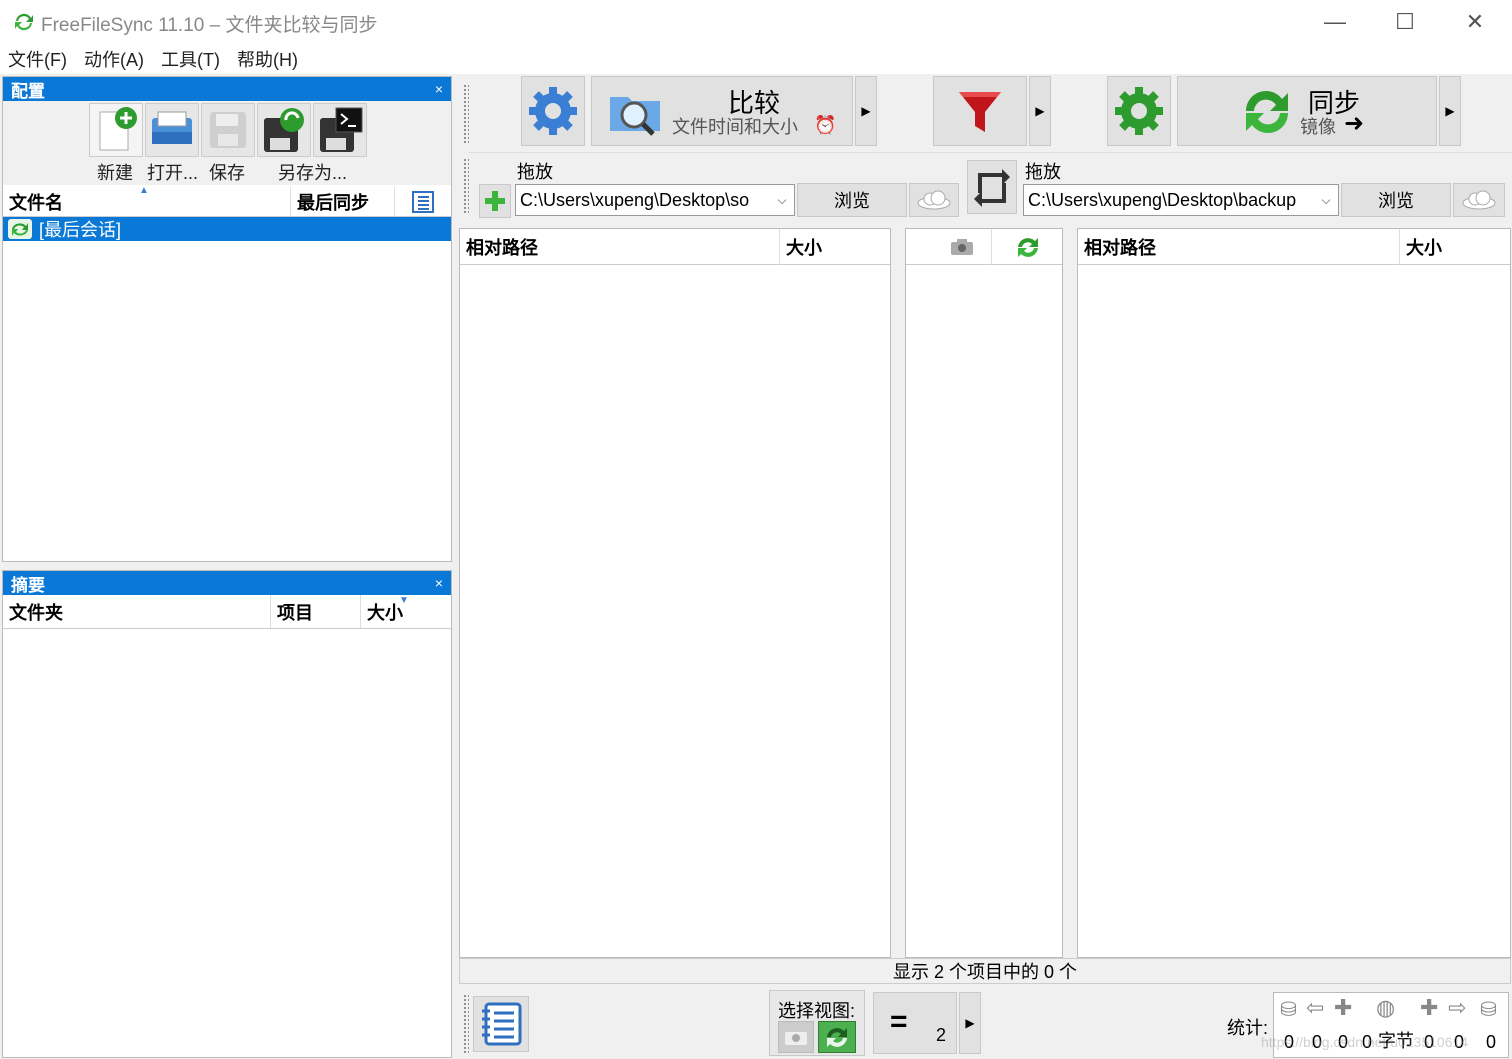 The image size is (1512, 1059). I want to click on filter-button, so click(980, 111).